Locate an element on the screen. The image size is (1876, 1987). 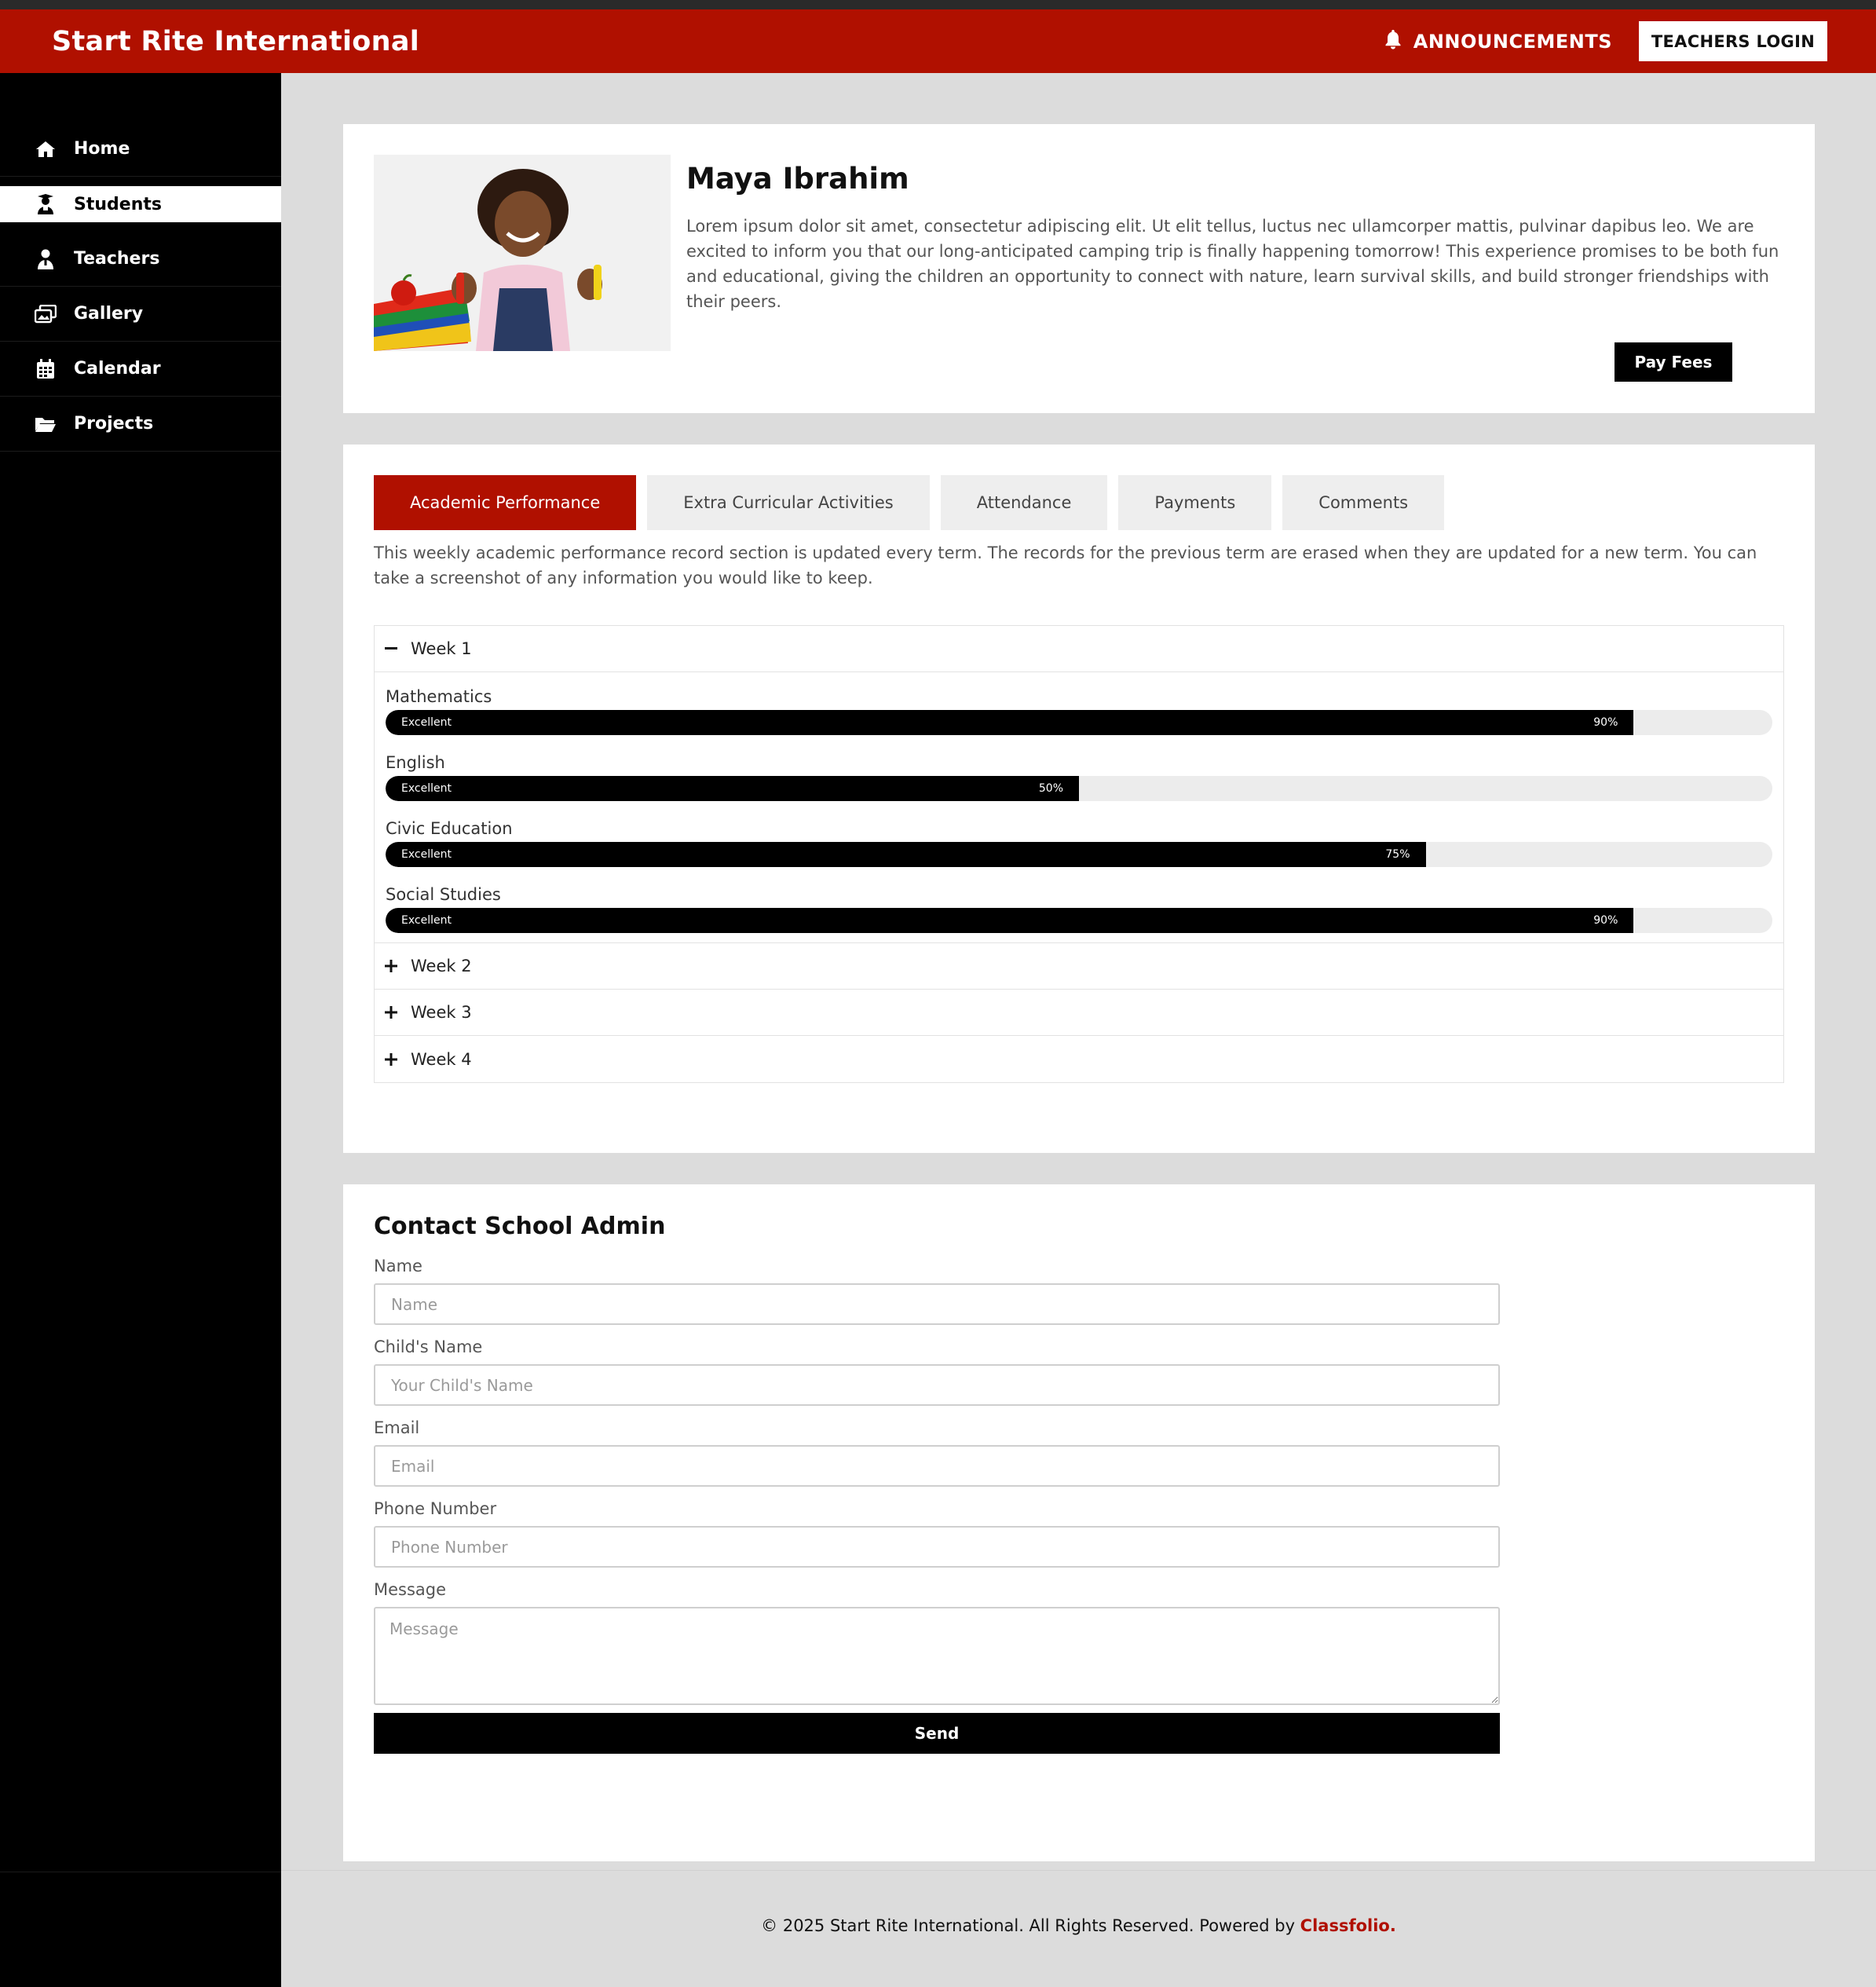
week-label: Week 1 is located at coordinates (441, 648).